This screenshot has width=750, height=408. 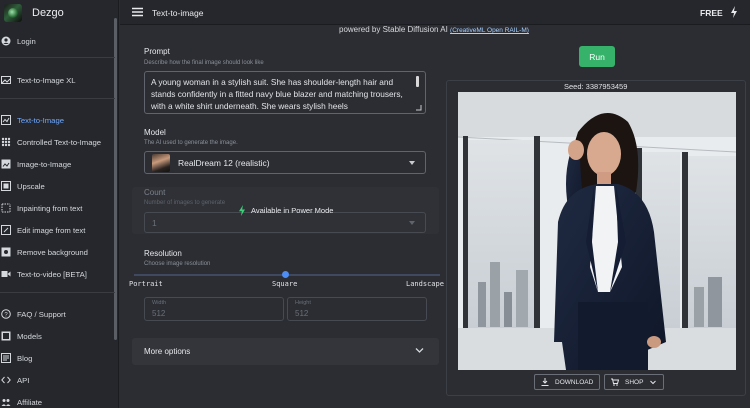 What do you see at coordinates (6, 336) in the screenshot?
I see `models-icon` at bounding box center [6, 336].